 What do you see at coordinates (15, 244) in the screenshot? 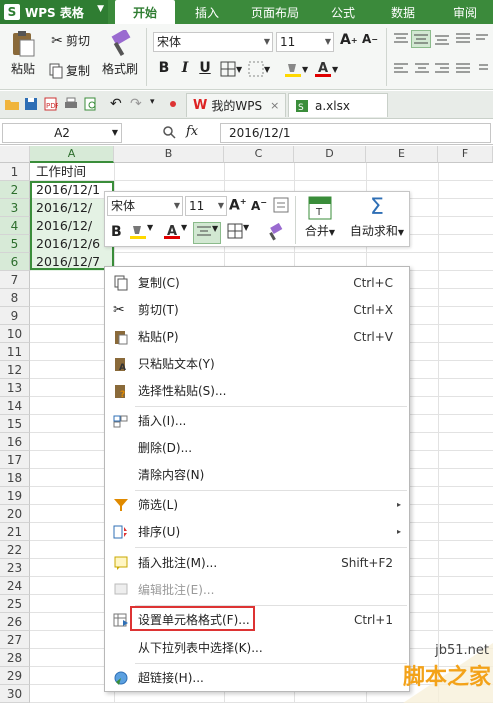
I see `row-header-5: 5` at bounding box center [15, 244].